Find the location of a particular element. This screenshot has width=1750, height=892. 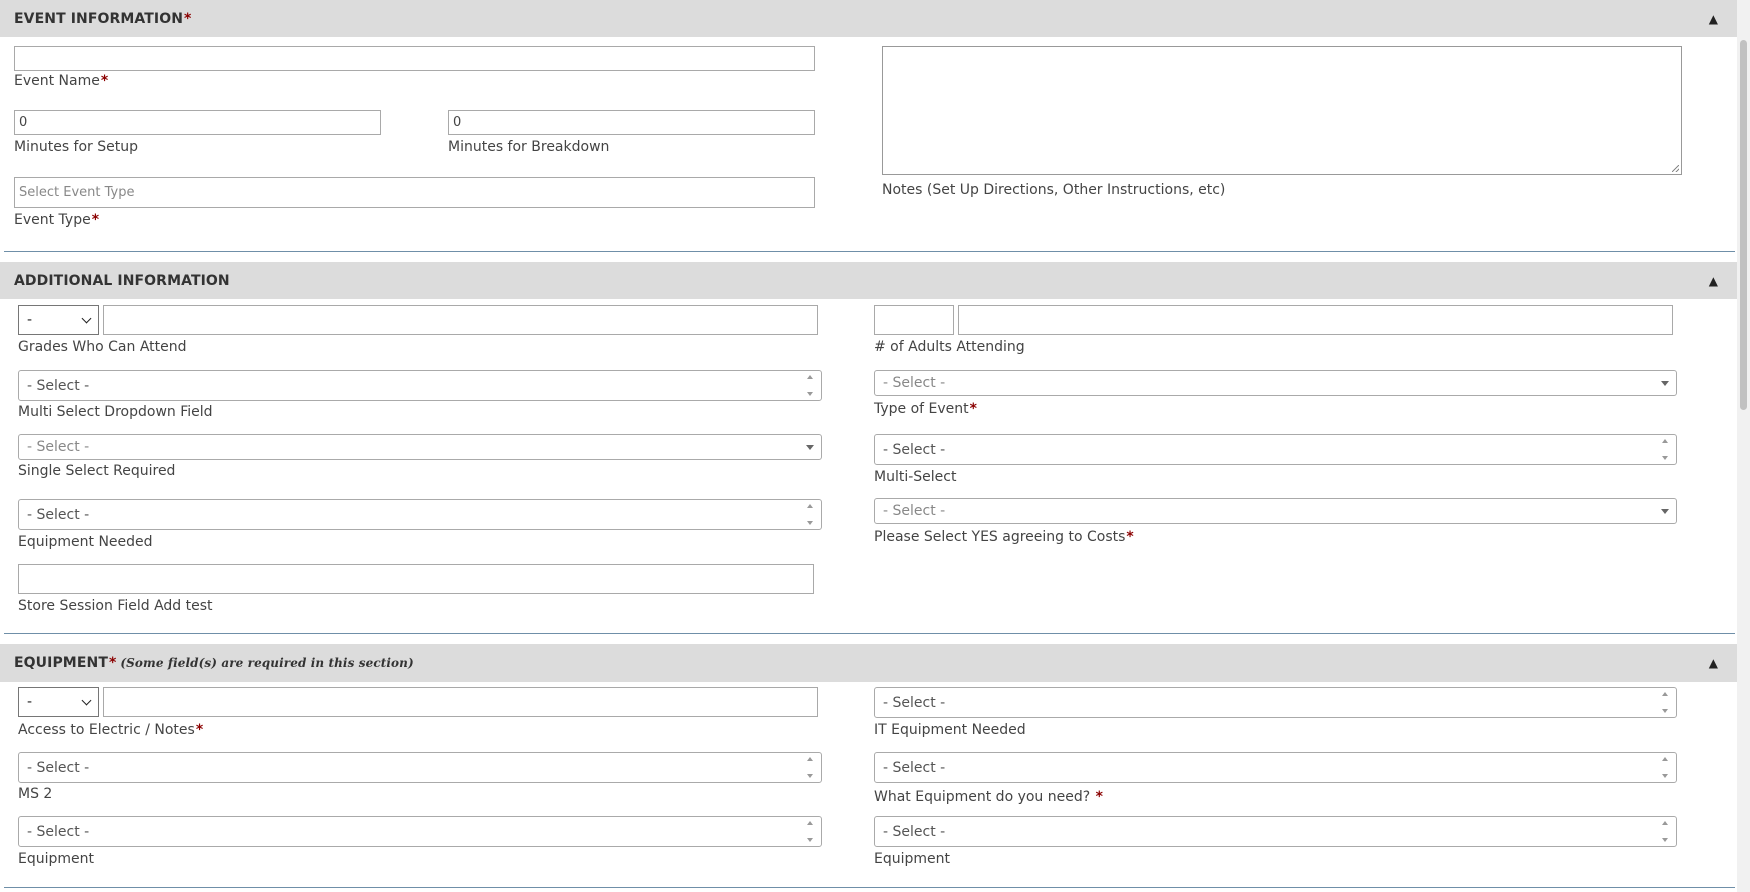

adults-count-input is located at coordinates (914, 320).